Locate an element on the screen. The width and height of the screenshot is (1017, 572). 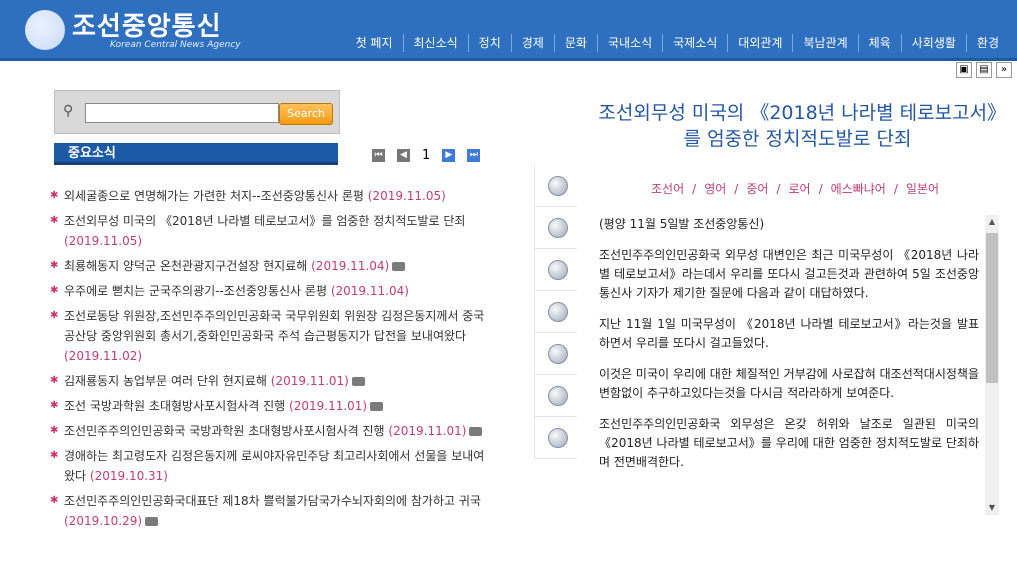
language-link: 일본어 is located at coordinates (922, 189).